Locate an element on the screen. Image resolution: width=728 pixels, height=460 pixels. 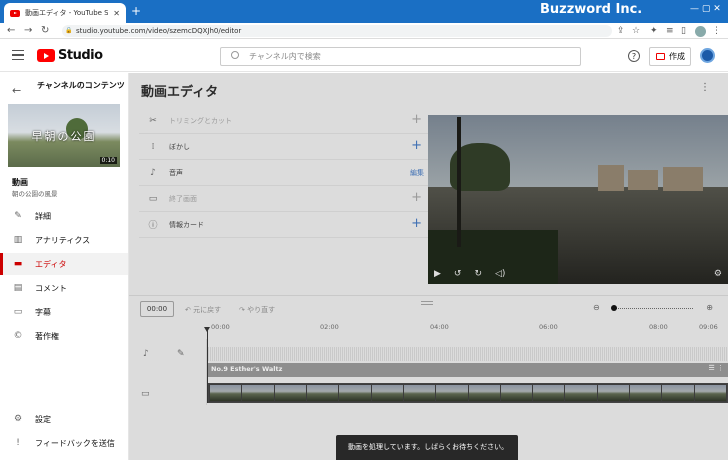
audio-track-name: No.9 Esther's Waltz is located at coordinates (247, 369).